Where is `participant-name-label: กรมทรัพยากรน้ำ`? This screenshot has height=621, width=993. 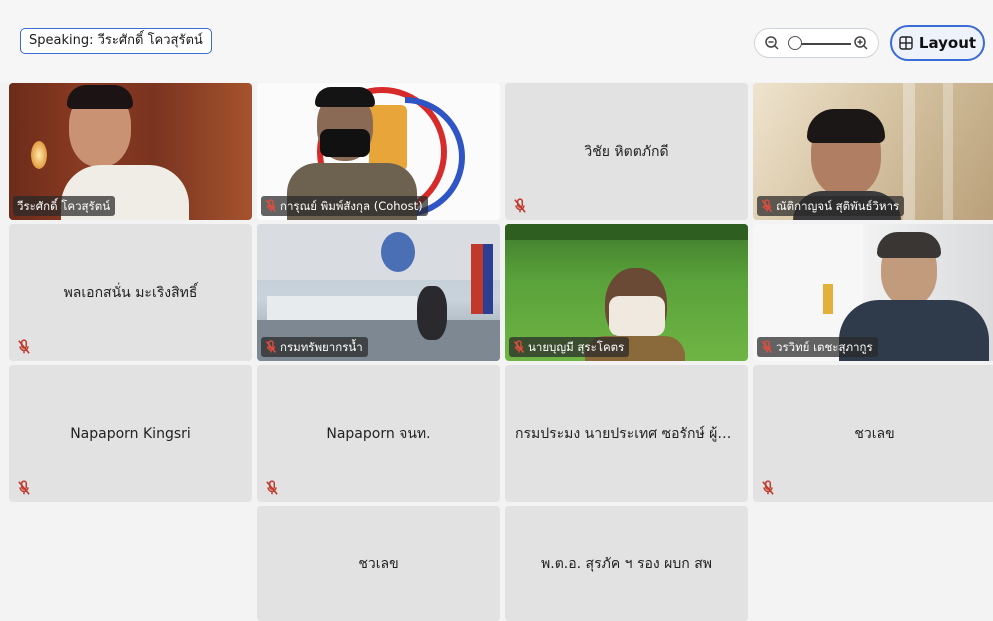 participant-name-label: กรมทรัพยากรน้ำ is located at coordinates (314, 347).